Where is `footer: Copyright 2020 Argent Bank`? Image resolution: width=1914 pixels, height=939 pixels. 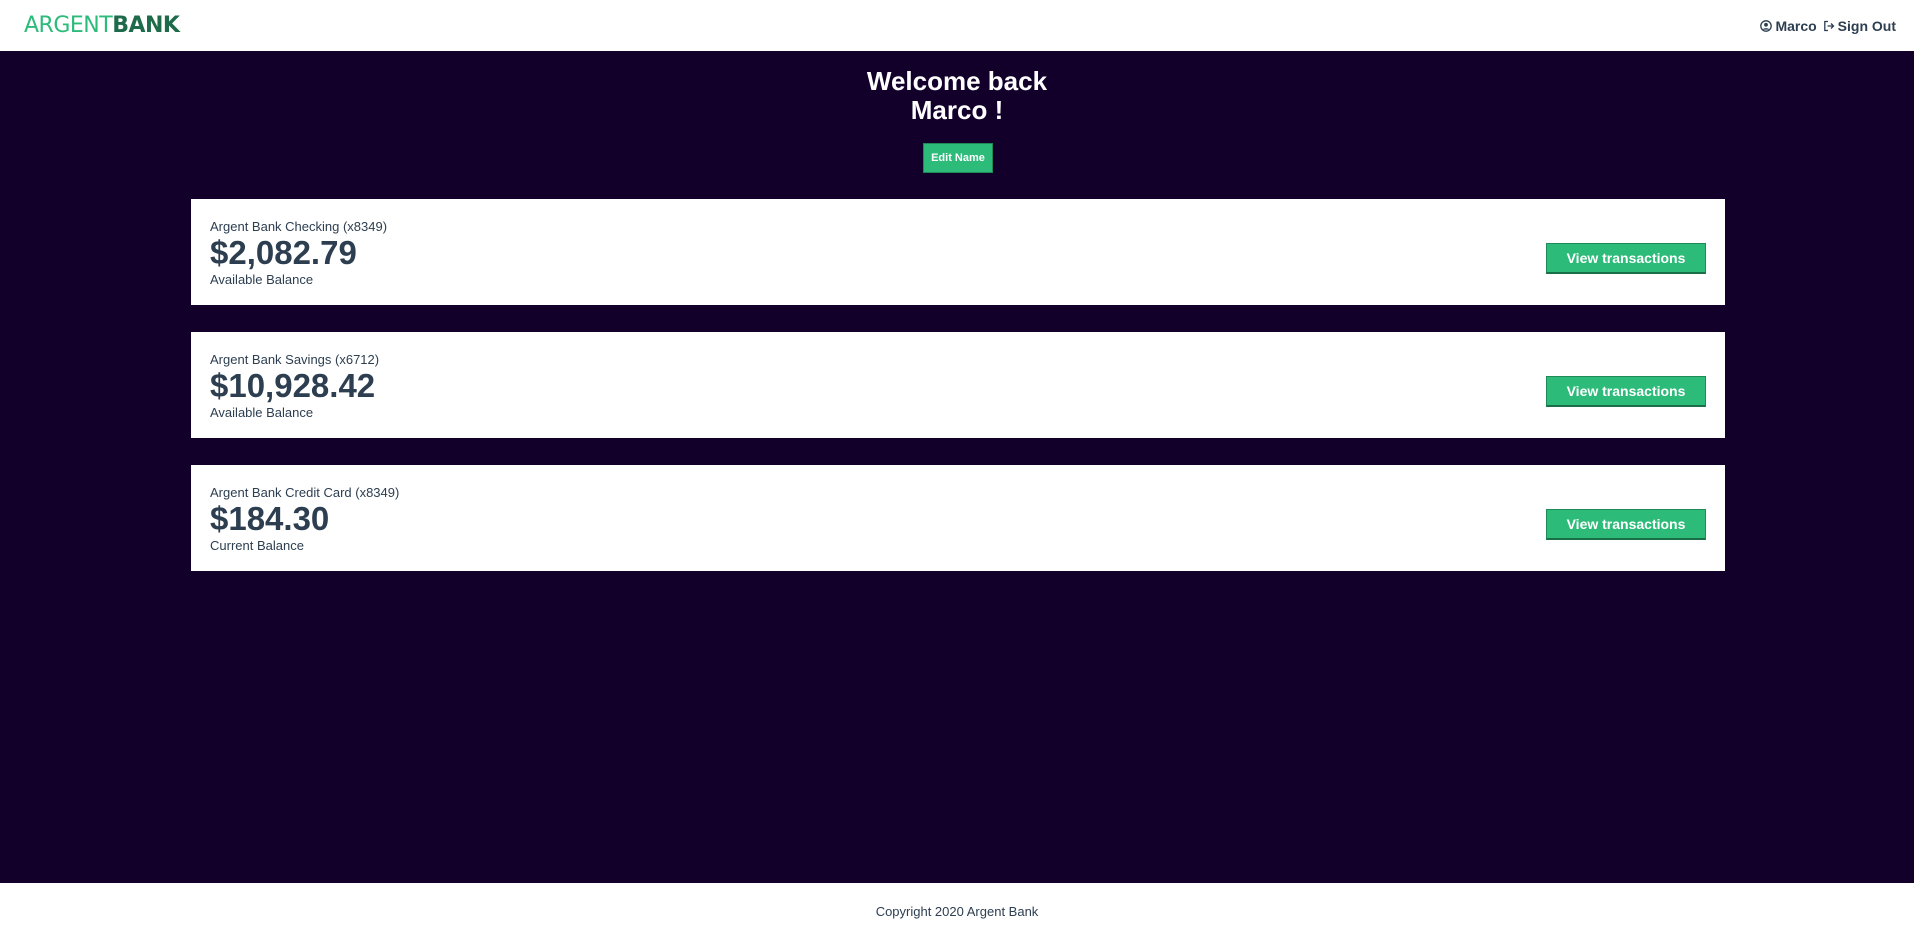
footer: Copyright 2020 Argent Bank is located at coordinates (957, 911).